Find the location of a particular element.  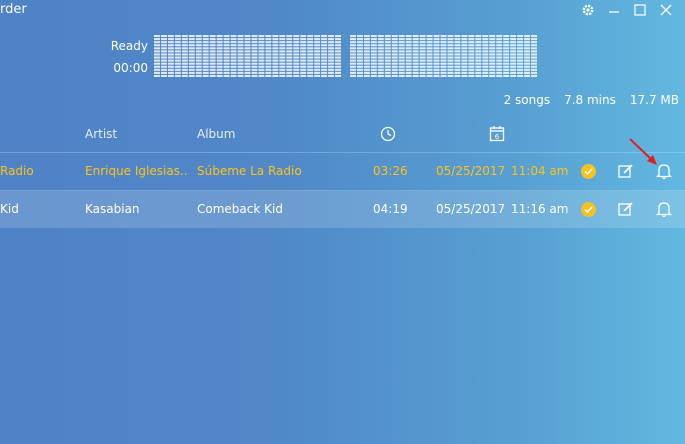

column-date: 6 is located at coordinates (497, 135).